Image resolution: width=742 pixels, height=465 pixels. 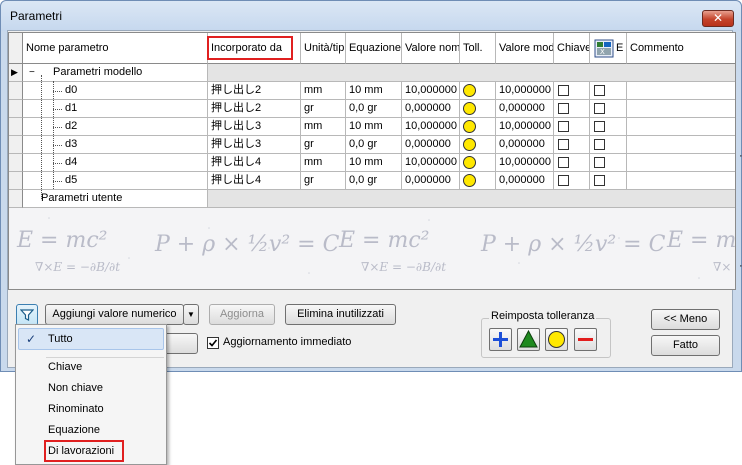 What do you see at coordinates (500, 339) in the screenshot?
I see `tolerance-plus-button` at bounding box center [500, 339].